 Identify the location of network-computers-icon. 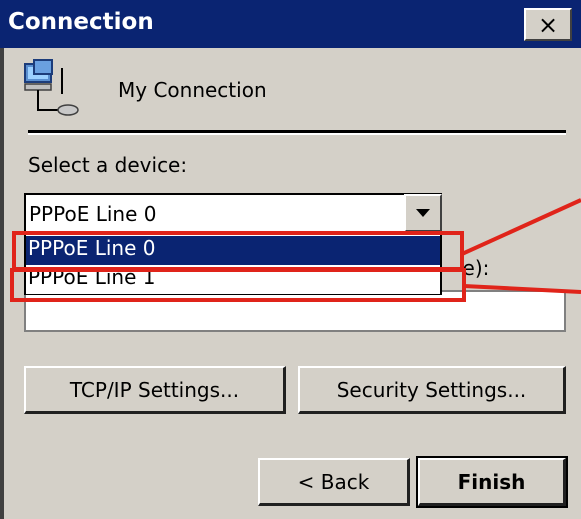
(51, 87).